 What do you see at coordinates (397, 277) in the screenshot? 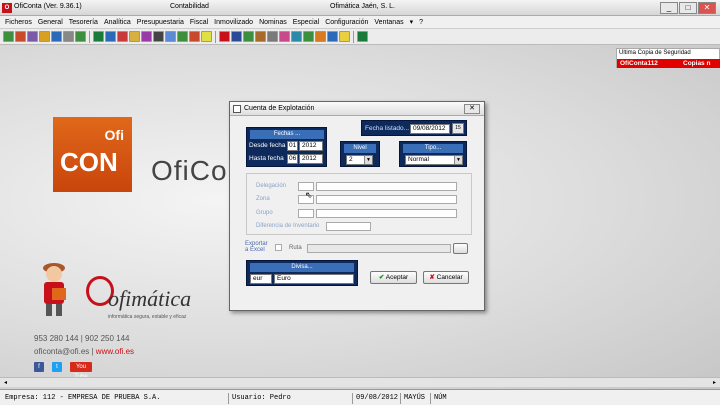
I see `aceptar-label: Aceptar` at bounding box center [397, 277].